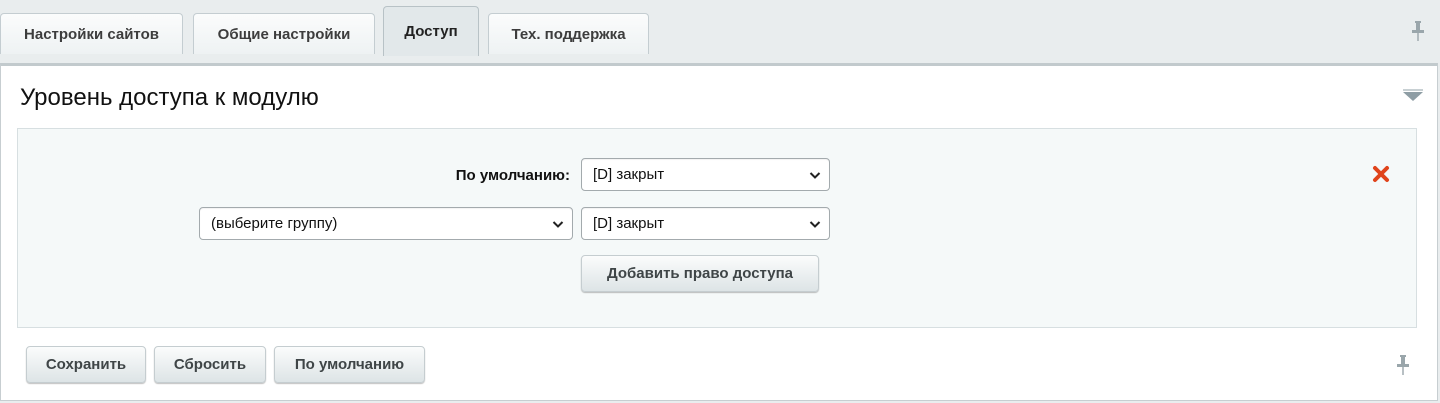 The height and width of the screenshot is (403, 1440). I want to click on default-access-select: [D] закрыт, so click(705, 174).